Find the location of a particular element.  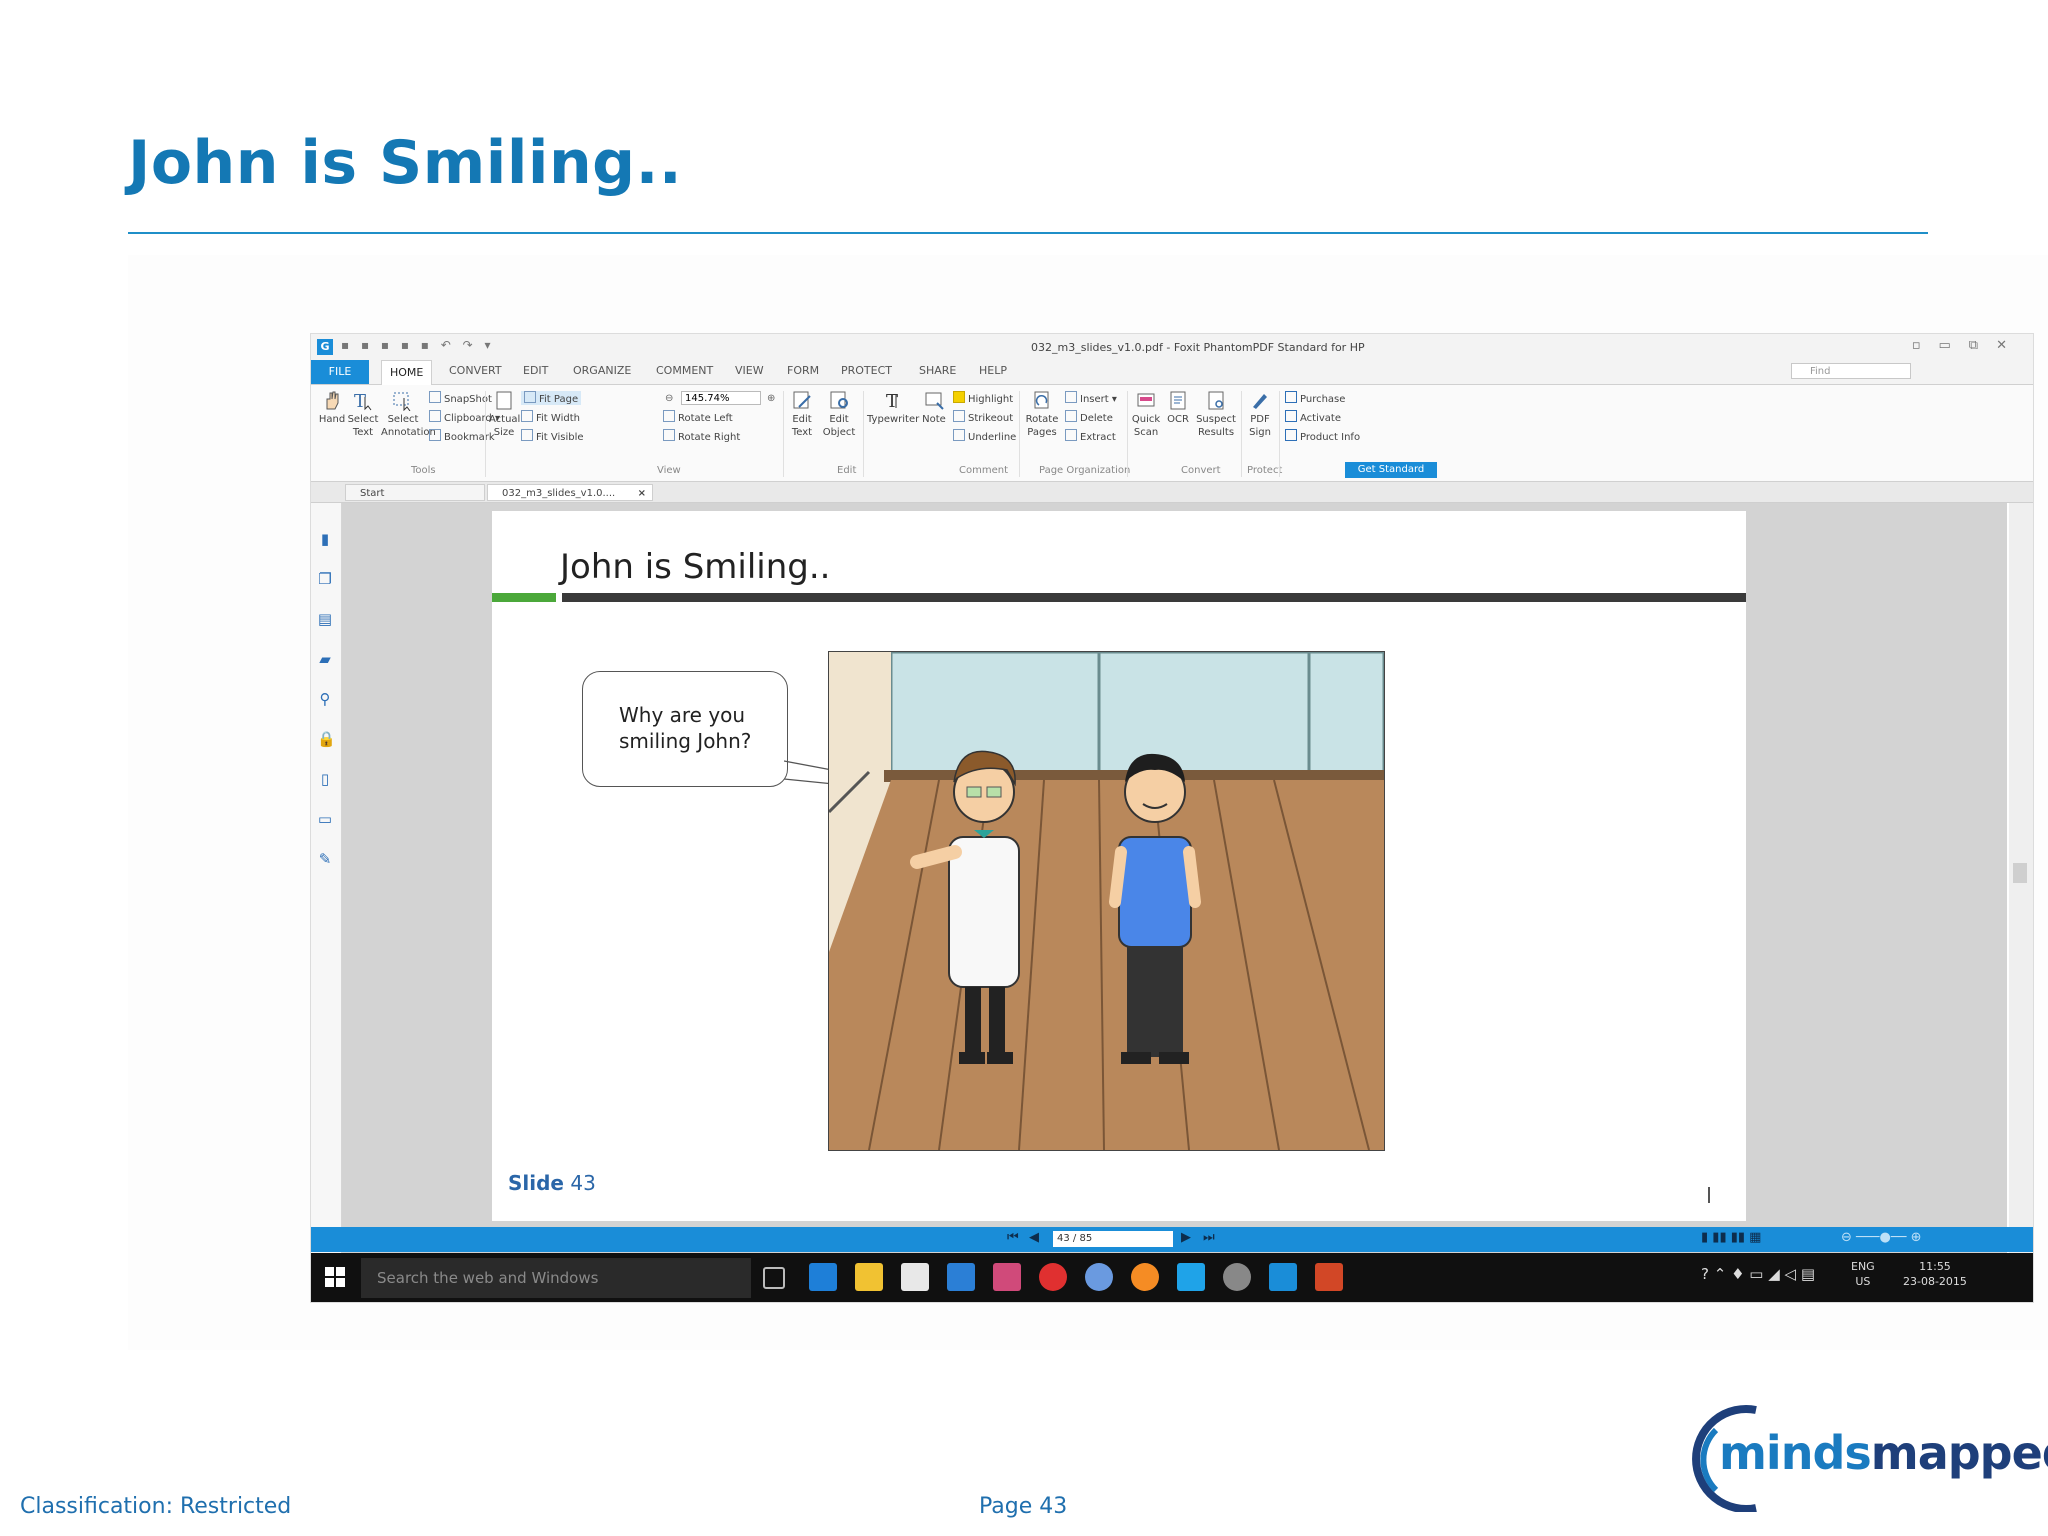

tab-edit: EDIT is located at coordinates (535, 370).